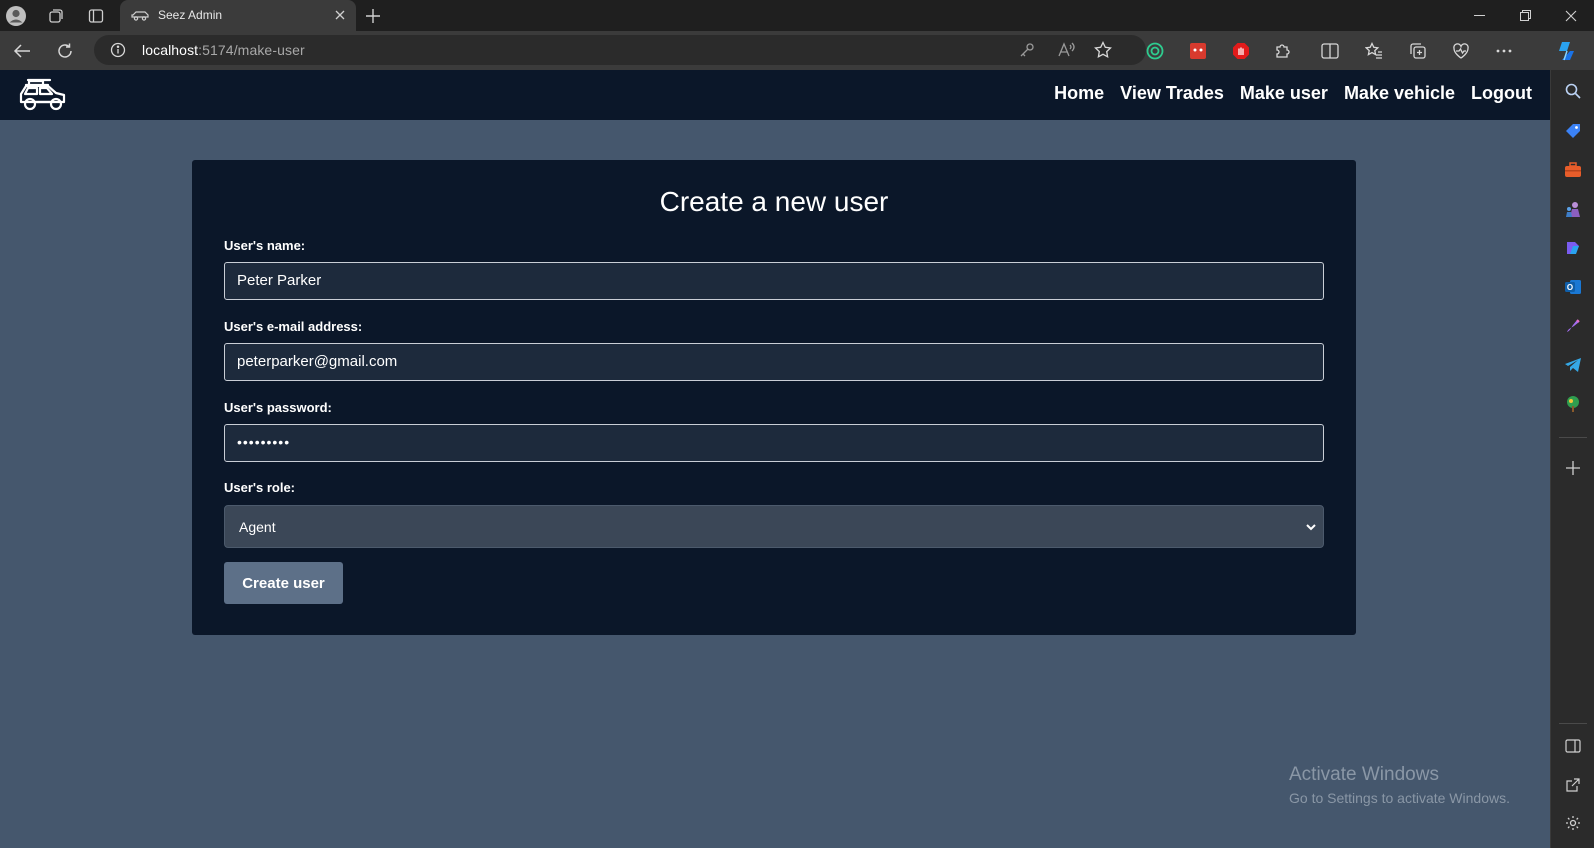 Image resolution: width=1594 pixels, height=848 pixels. I want to click on url-path: :5174/make-user, so click(251, 50).